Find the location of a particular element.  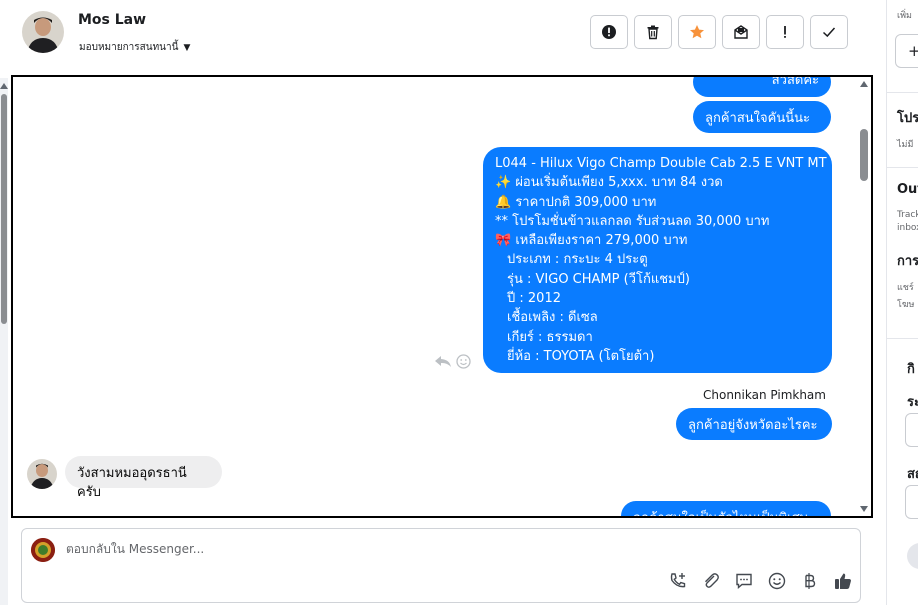

contact-avatar is located at coordinates (43, 32).